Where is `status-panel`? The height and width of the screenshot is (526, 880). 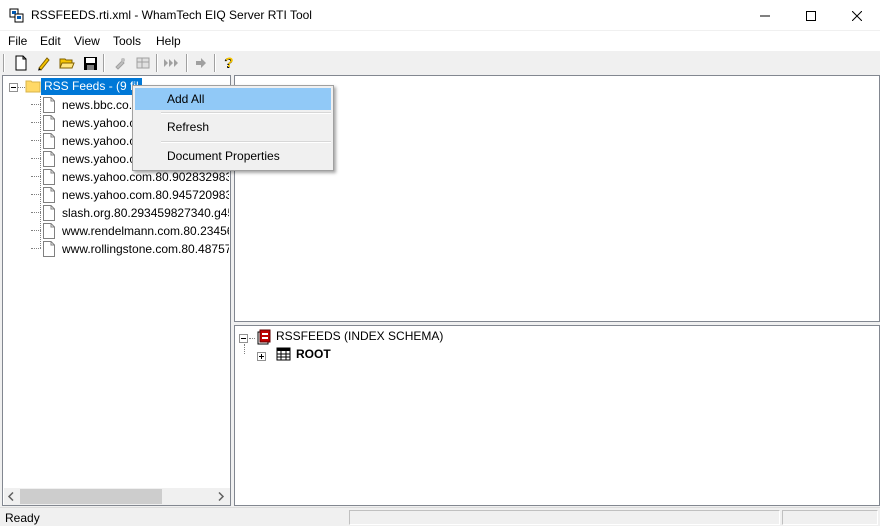
status-panel is located at coordinates (564, 517).